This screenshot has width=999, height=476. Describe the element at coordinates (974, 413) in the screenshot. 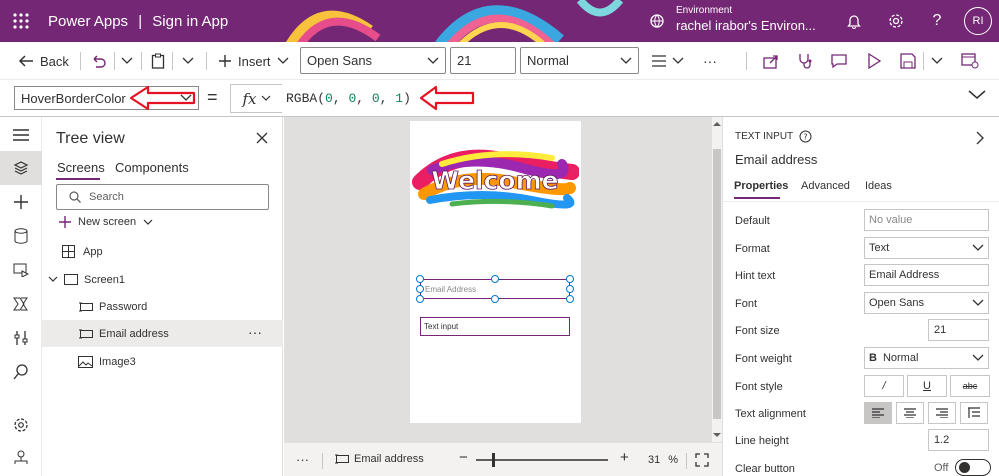

I see `justify-button` at that location.